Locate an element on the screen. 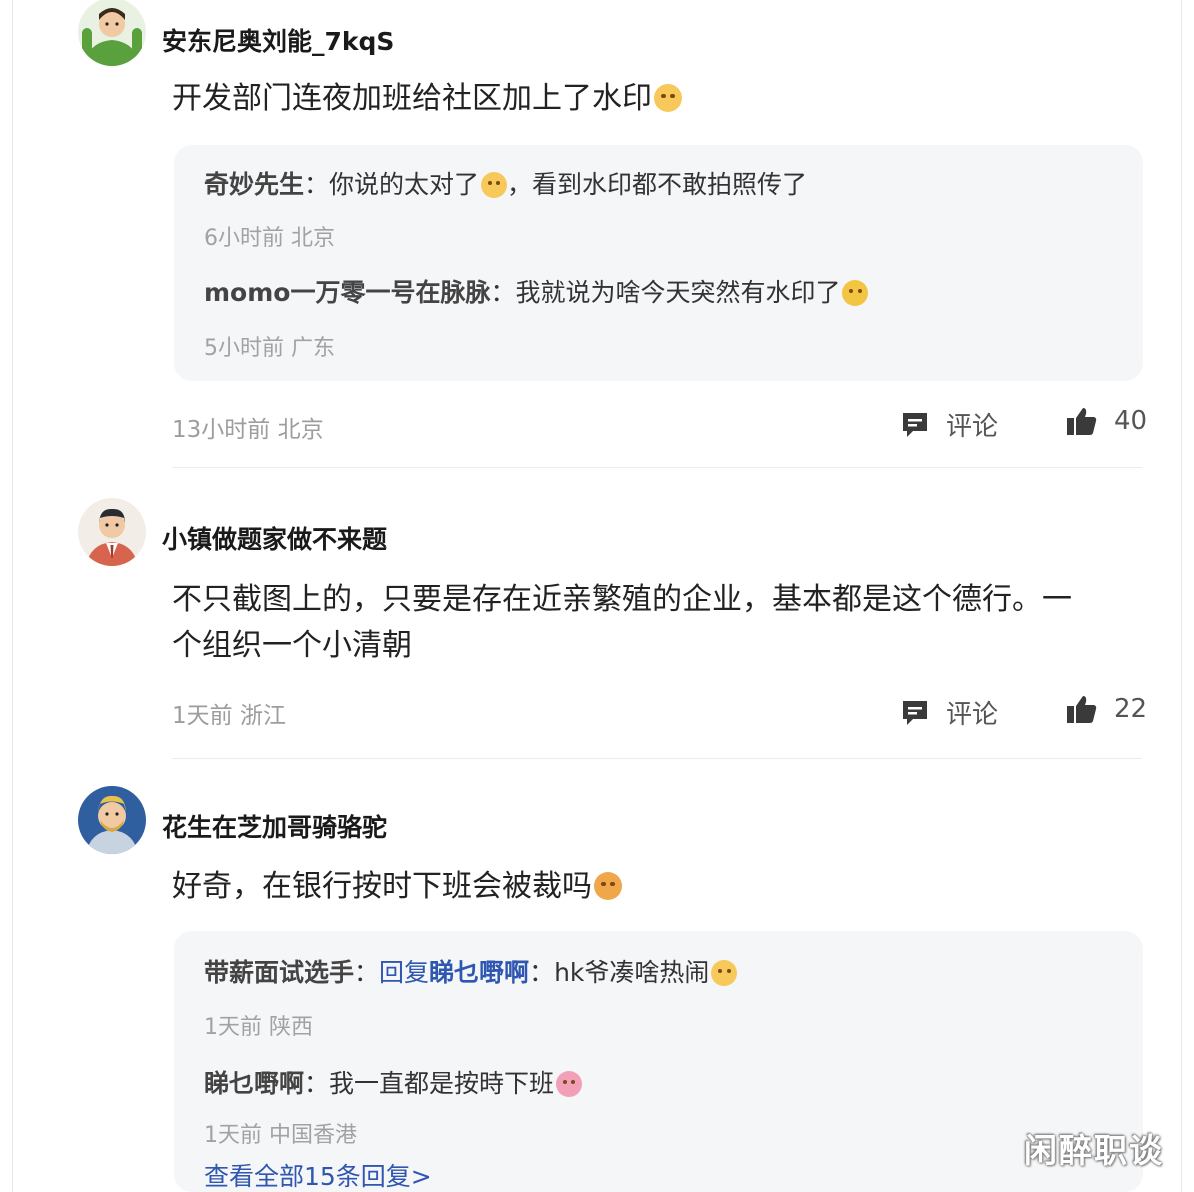 The image size is (1194, 1192). reply-line: 带薪面试选手：回复睇乜嘢啊：hk爷凑啥热闹 is located at coordinates (471, 971).